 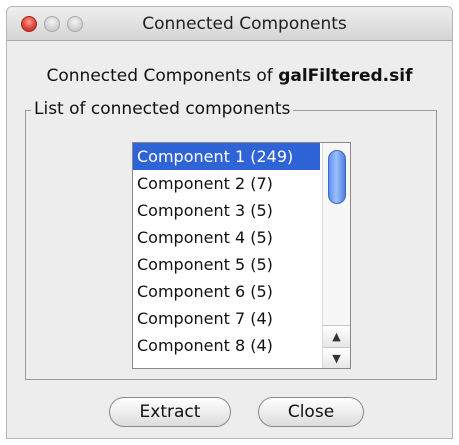 What do you see at coordinates (162, 109) in the screenshot?
I see `group-legend: List of connected components` at bounding box center [162, 109].